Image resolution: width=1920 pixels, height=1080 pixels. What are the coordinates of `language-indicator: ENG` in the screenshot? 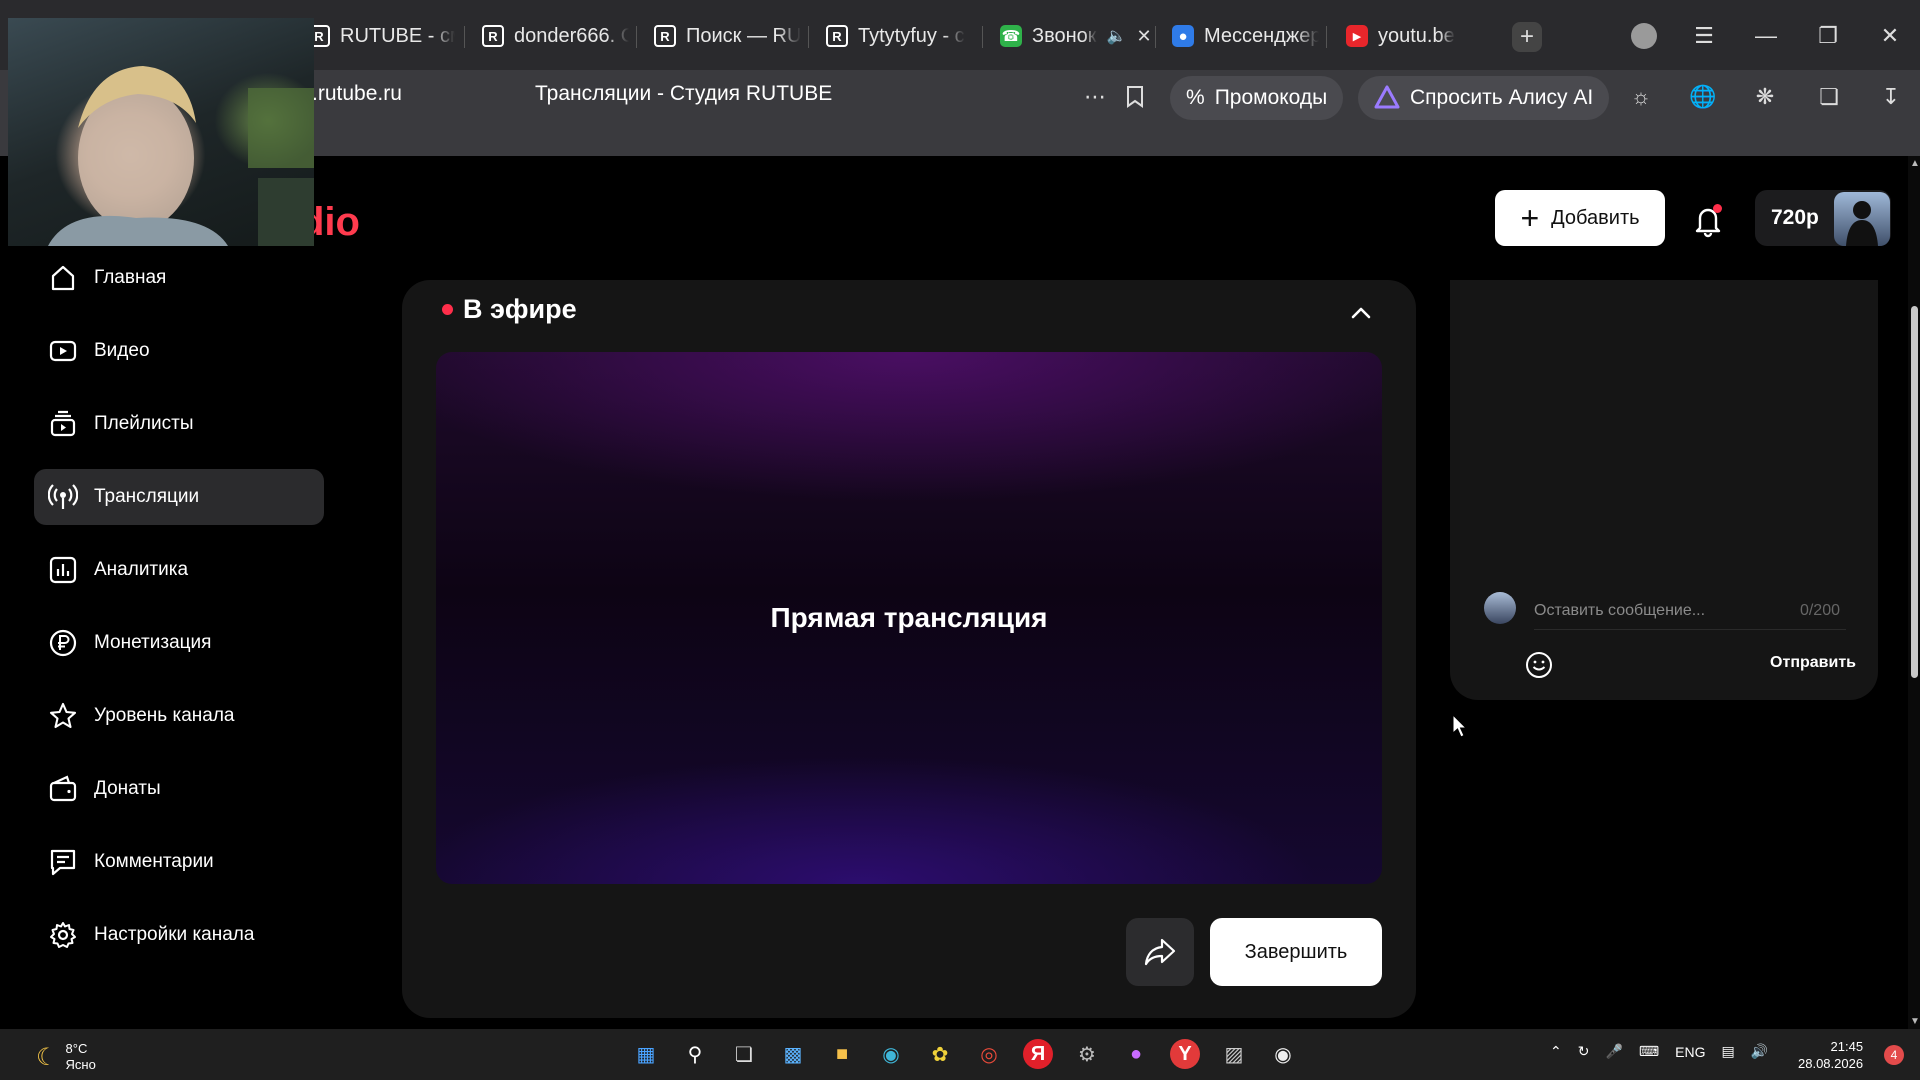 It's located at (1690, 1052).